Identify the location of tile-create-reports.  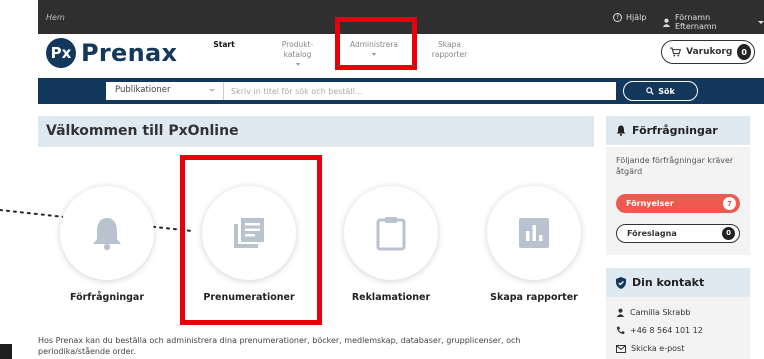
(534, 233).